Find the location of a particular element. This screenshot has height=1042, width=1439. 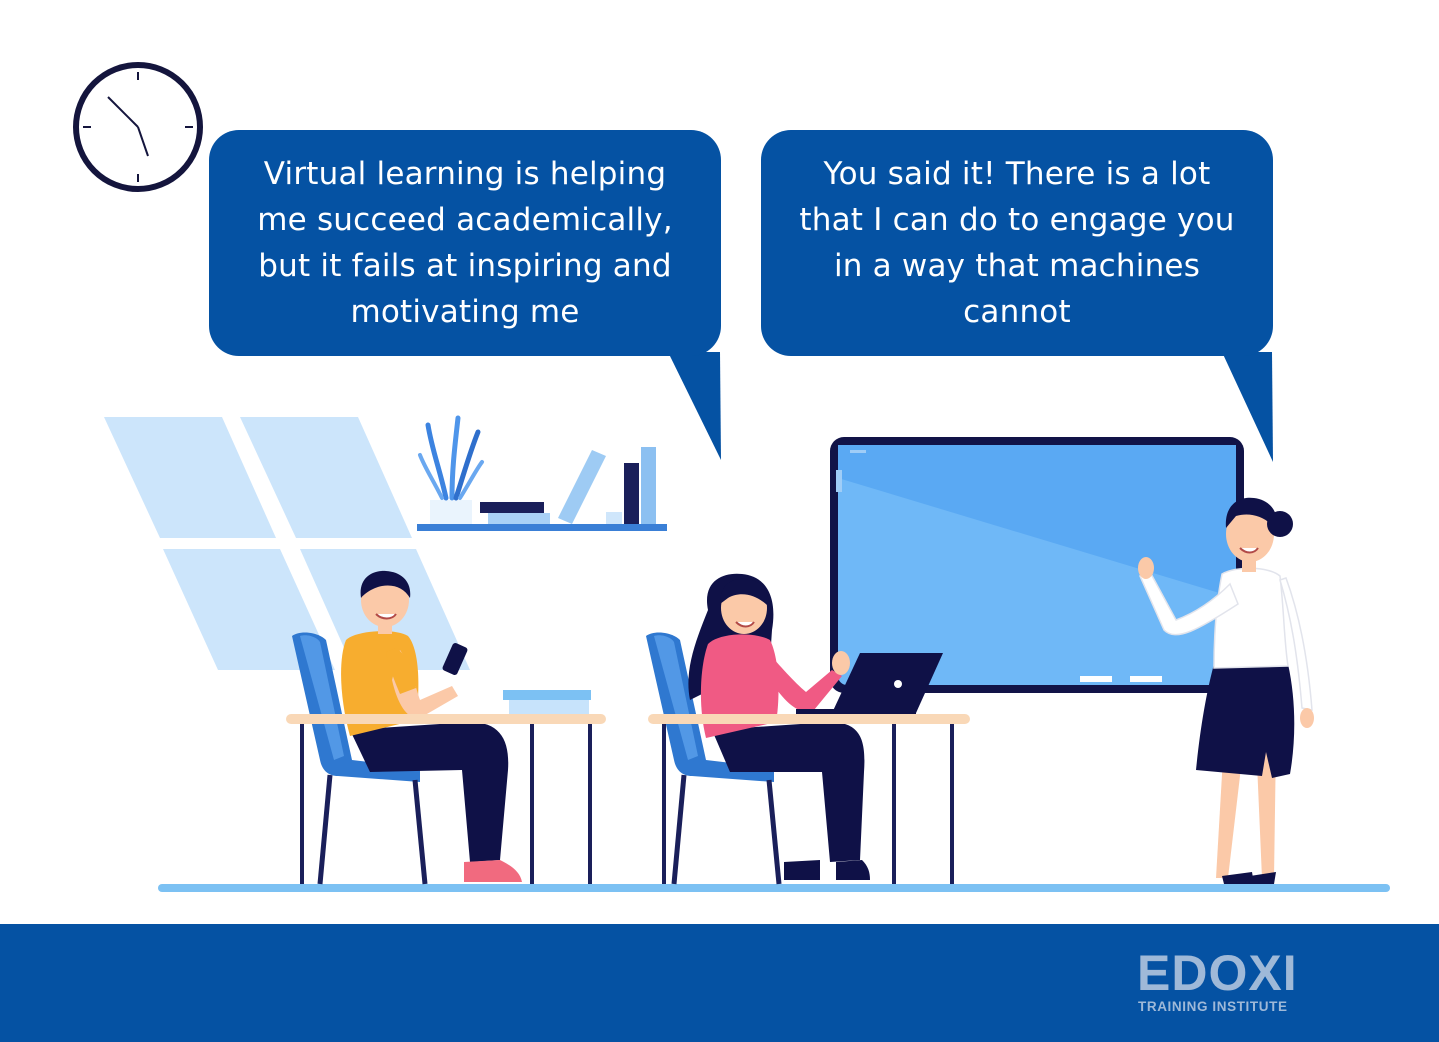

logo-tagline: TRAINING INSTITUTE is located at coordinates (1213, 1006).